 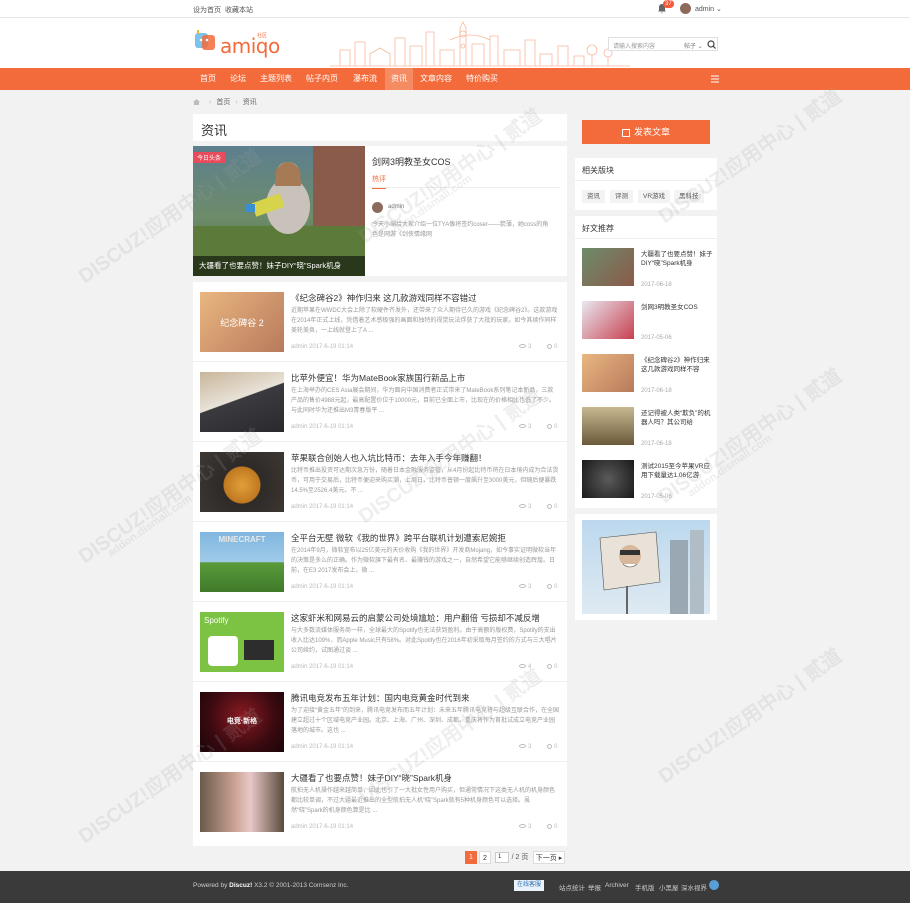 I want to click on article-thumbnail: Spotify, so click(x=242, y=642).